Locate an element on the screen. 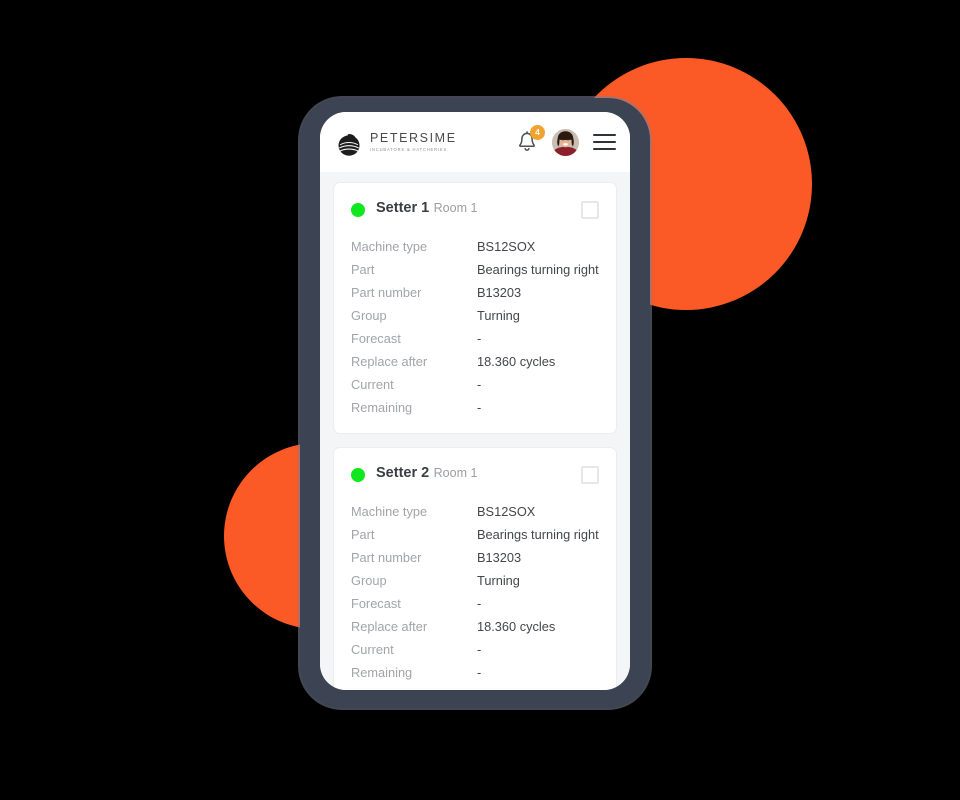 The width and height of the screenshot is (960, 800). hamburger-menu-button is located at coordinates (604, 142).